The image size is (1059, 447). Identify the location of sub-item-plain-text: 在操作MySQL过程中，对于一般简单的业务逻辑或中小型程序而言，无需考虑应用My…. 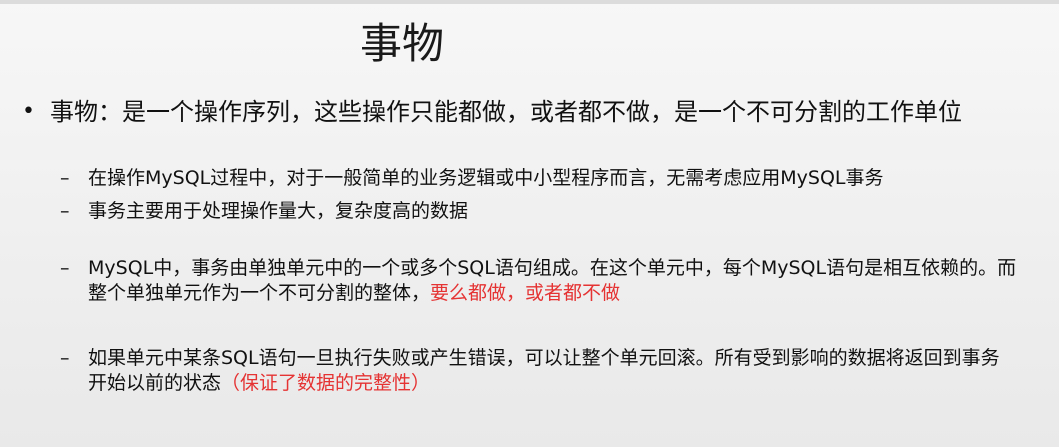
(486, 178).